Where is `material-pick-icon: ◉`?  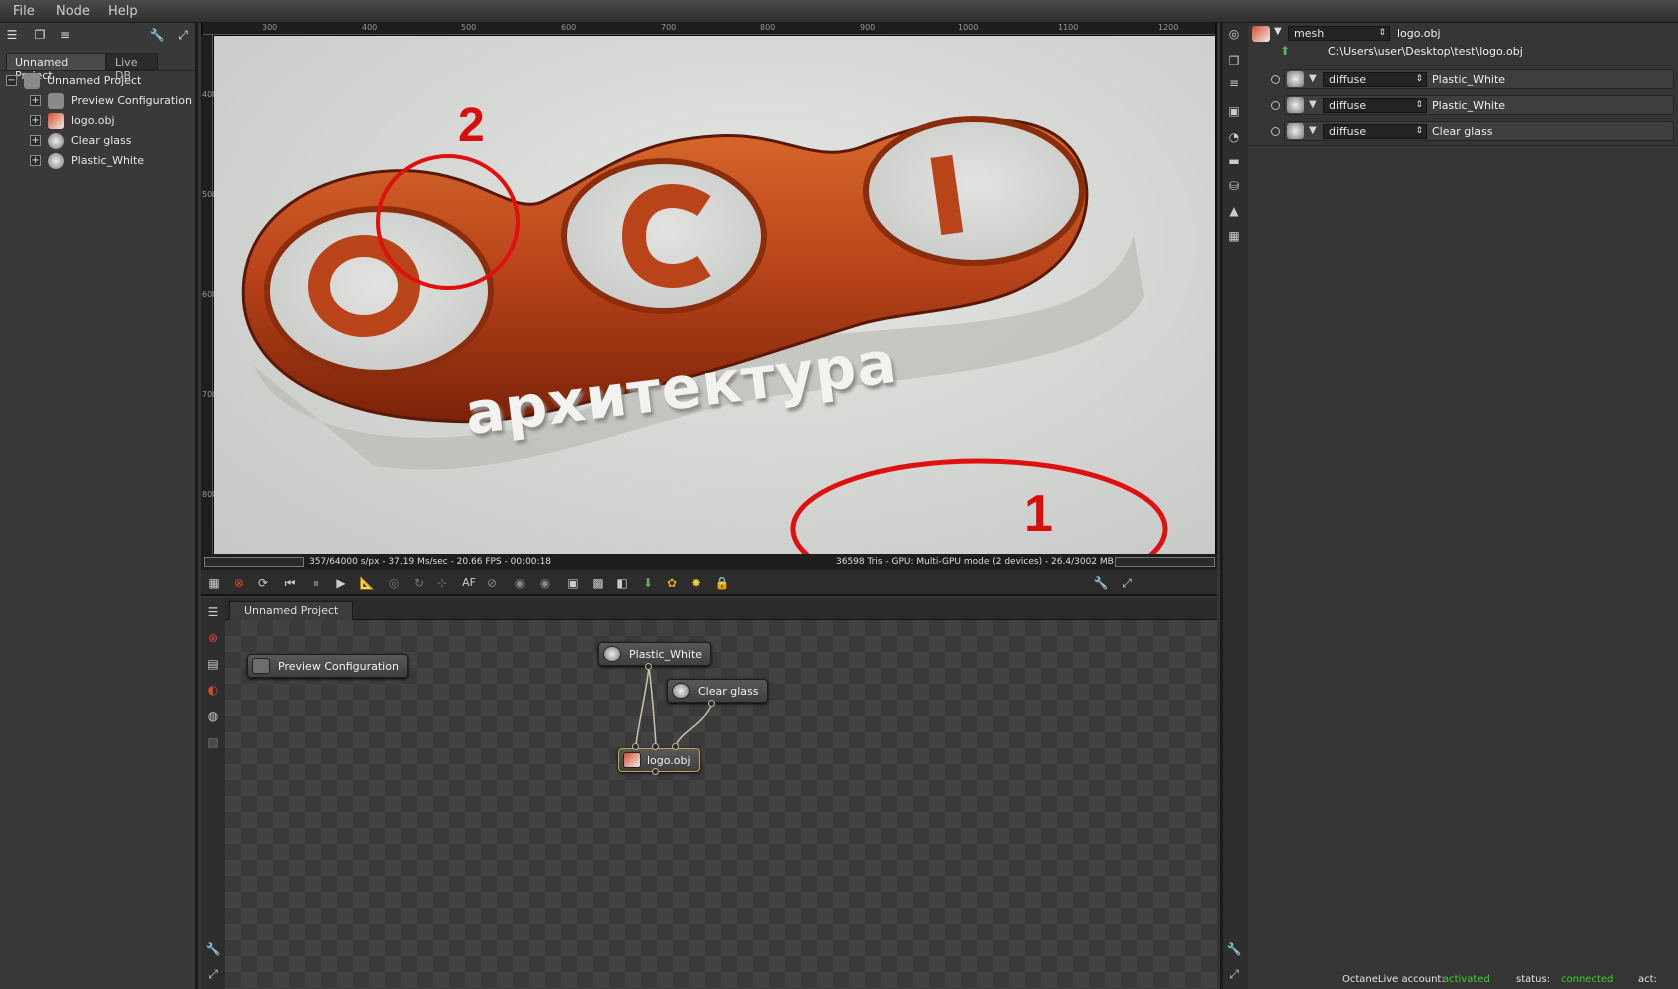
material-pick-icon: ◉ is located at coordinates (520, 583).